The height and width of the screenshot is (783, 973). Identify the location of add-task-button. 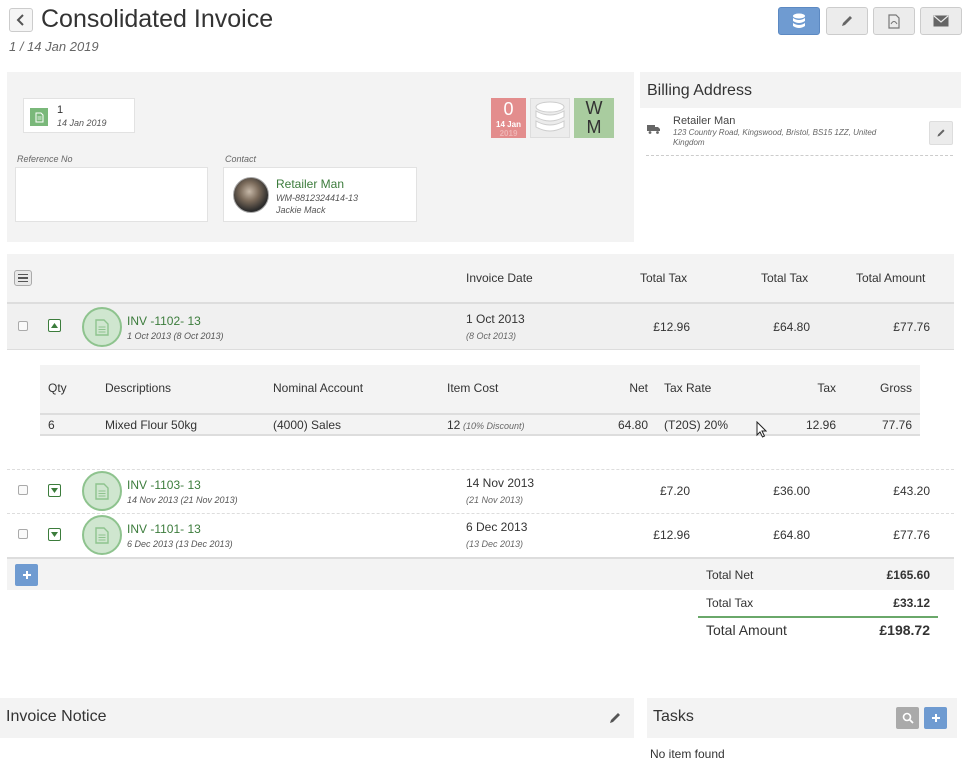
(935, 718).